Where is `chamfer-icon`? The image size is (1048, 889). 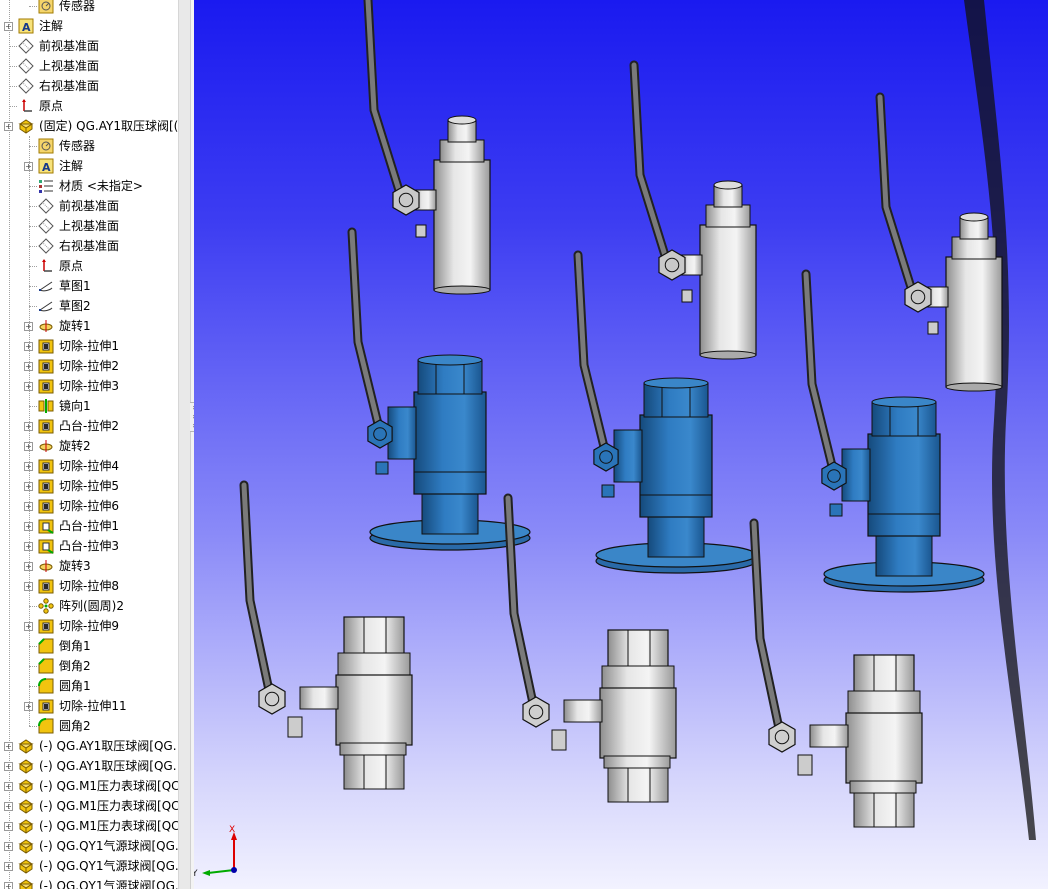
chamfer-icon is located at coordinates (46, 646).